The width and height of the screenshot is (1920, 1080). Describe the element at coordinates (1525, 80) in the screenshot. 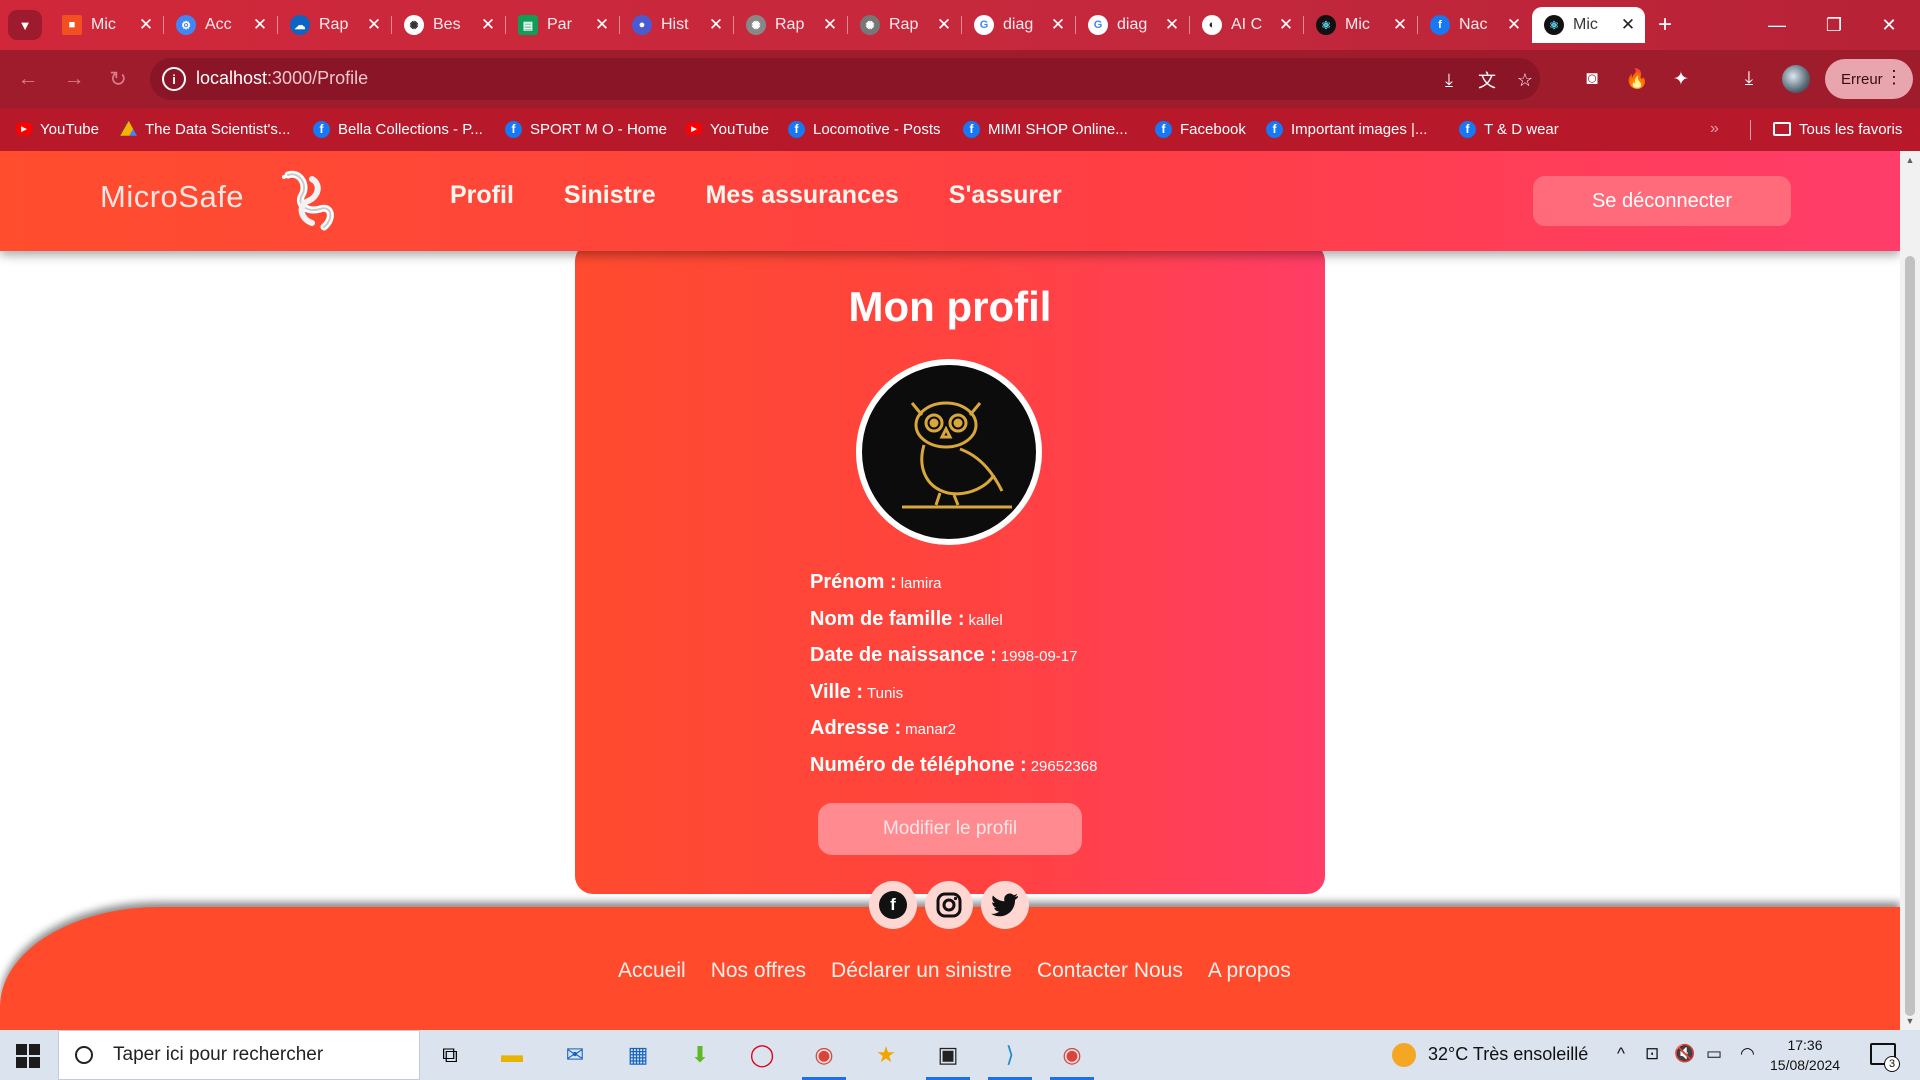

I see `star-icon: ☆` at that location.